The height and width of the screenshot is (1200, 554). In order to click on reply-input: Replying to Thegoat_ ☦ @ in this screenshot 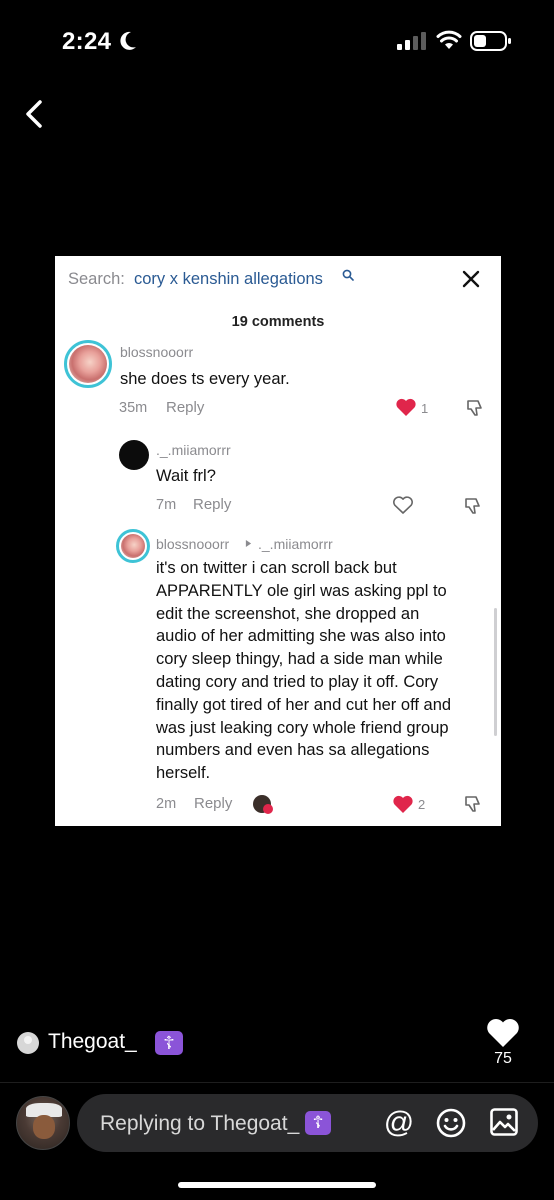, I will do `click(307, 1123)`.